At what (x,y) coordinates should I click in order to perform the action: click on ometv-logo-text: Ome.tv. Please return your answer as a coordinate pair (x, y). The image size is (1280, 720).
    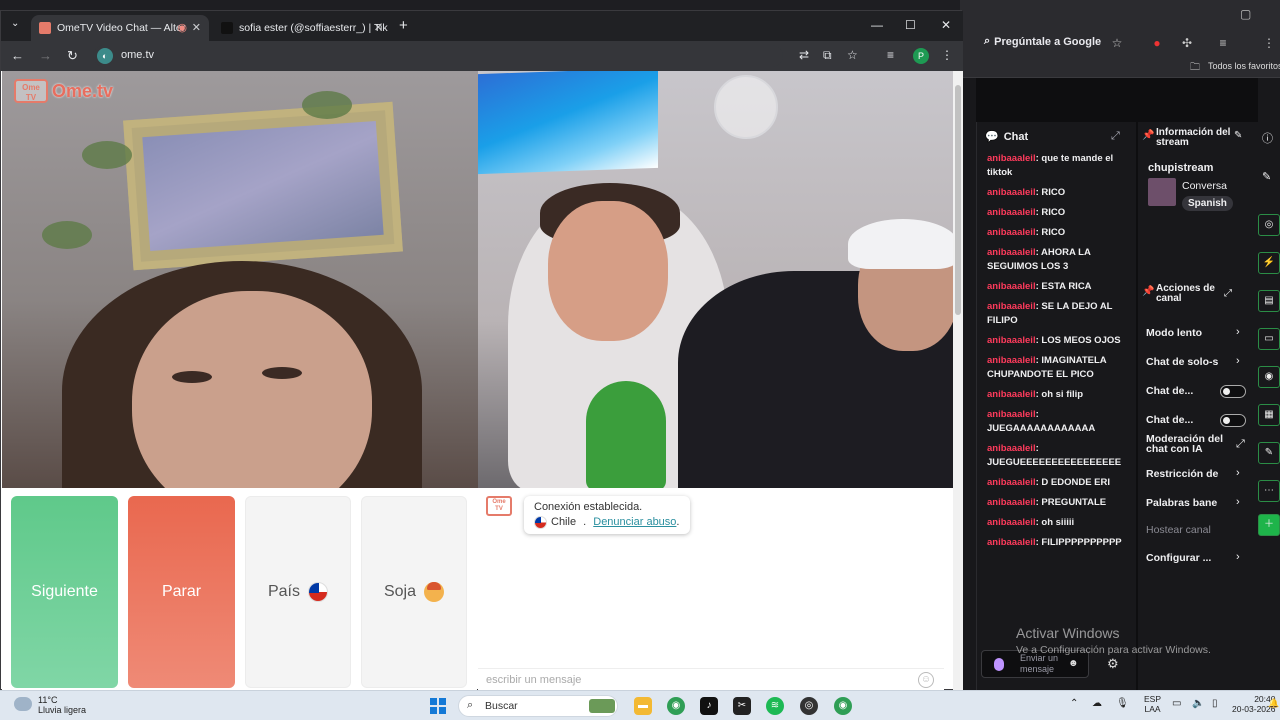
    Looking at the image, I should click on (83, 90).